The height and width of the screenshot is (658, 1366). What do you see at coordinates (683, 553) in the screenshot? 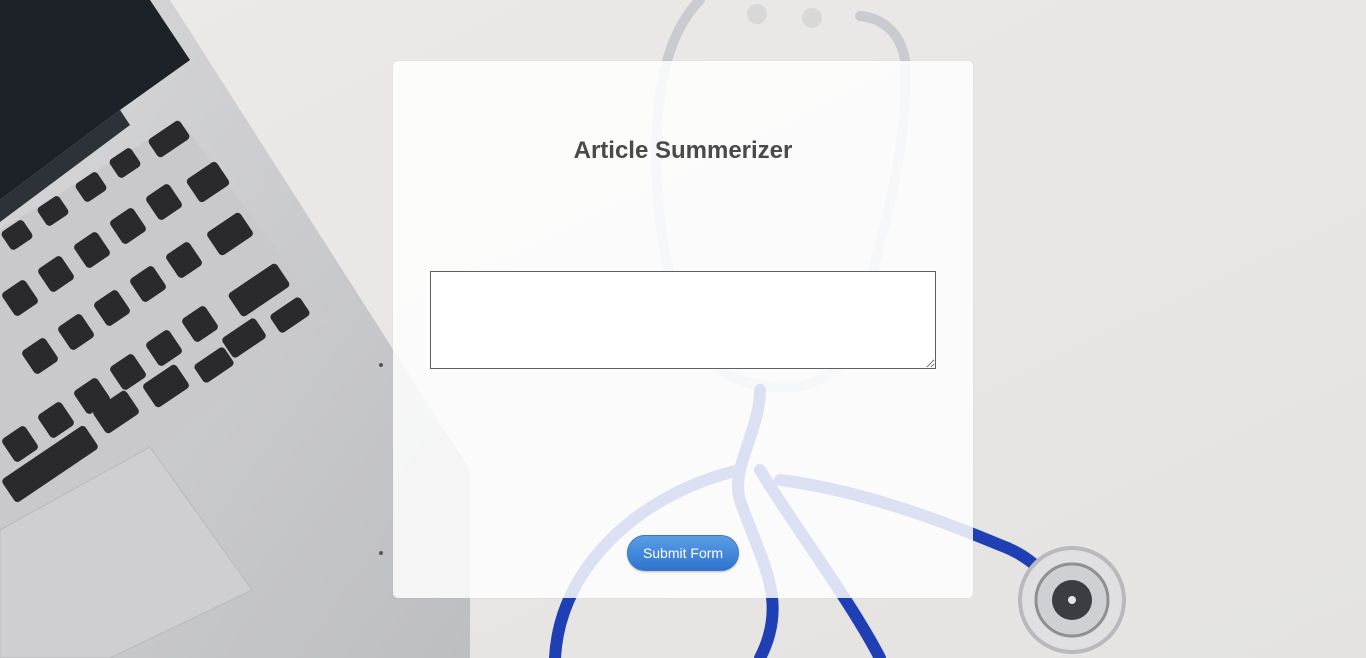
I see `submit-form-button: Submit Form` at bounding box center [683, 553].